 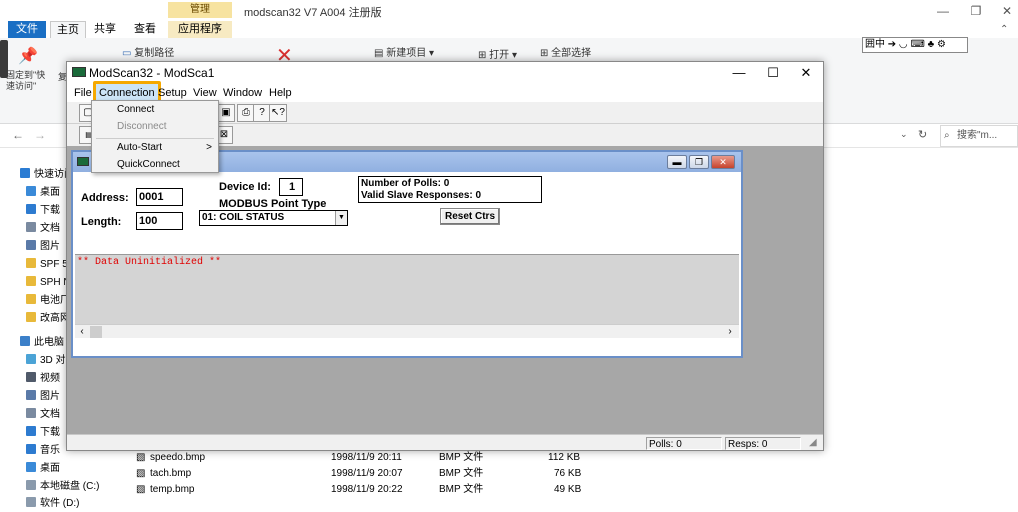 What do you see at coordinates (404, 51) in the screenshot?
I see `new-item-button: ▤ 新建项目 ▾` at bounding box center [404, 51].